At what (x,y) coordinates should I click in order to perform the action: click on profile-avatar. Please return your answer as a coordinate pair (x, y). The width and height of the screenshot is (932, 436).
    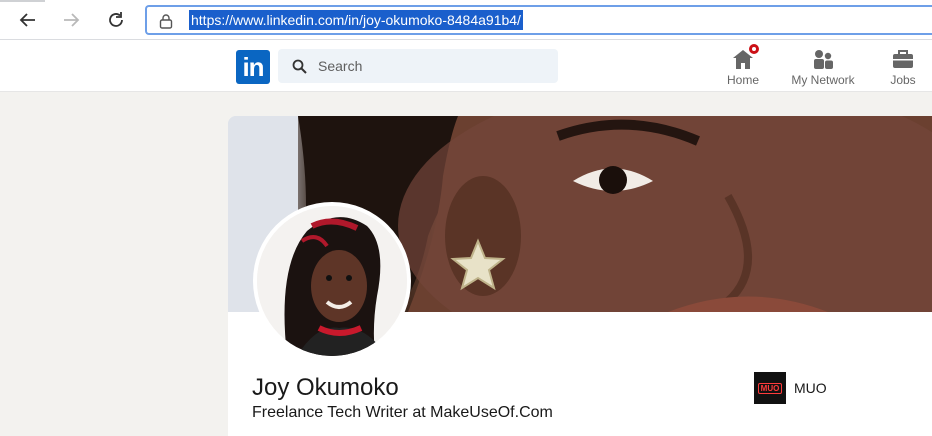
    Looking at the image, I should click on (332, 281).